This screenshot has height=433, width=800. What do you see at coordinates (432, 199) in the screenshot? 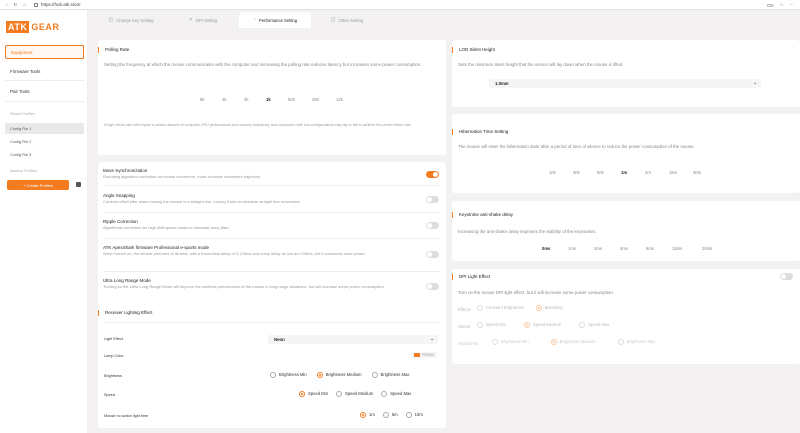
I see `angle-snapping-toggle` at bounding box center [432, 199].